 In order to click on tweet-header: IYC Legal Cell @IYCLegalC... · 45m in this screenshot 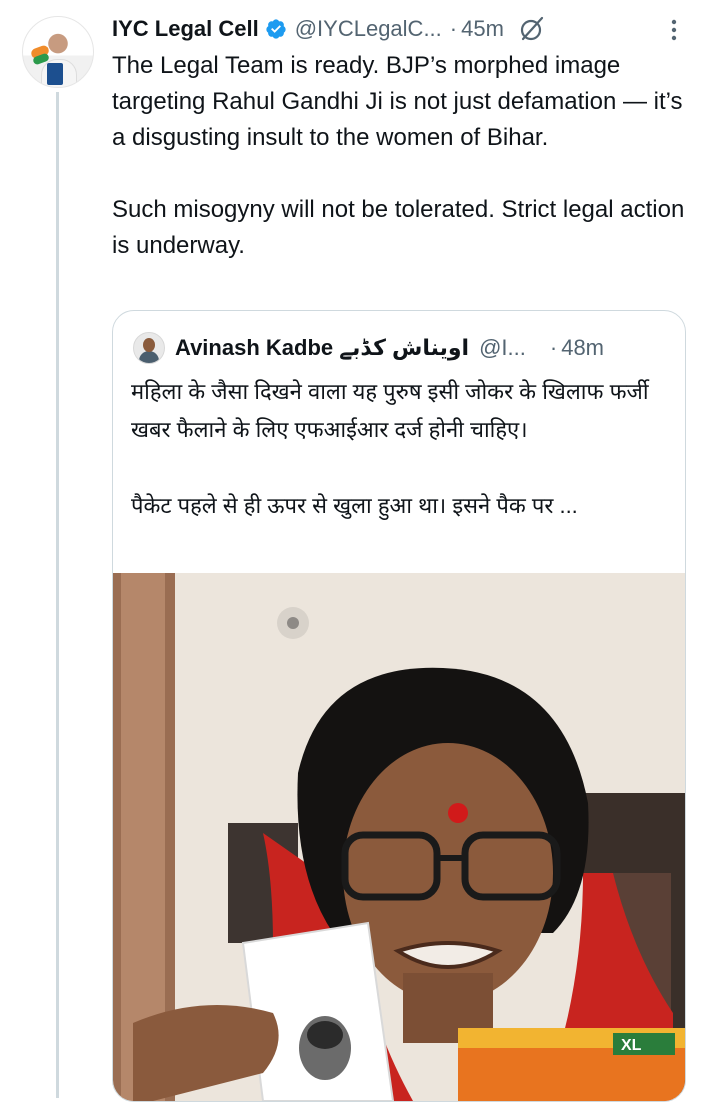, I will do `click(402, 29)`.